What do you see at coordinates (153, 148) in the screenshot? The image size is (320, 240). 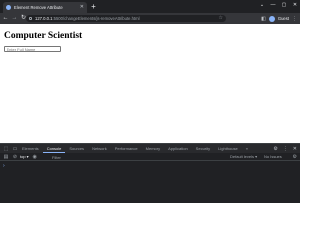 I see `tab-memory: Memory` at bounding box center [153, 148].